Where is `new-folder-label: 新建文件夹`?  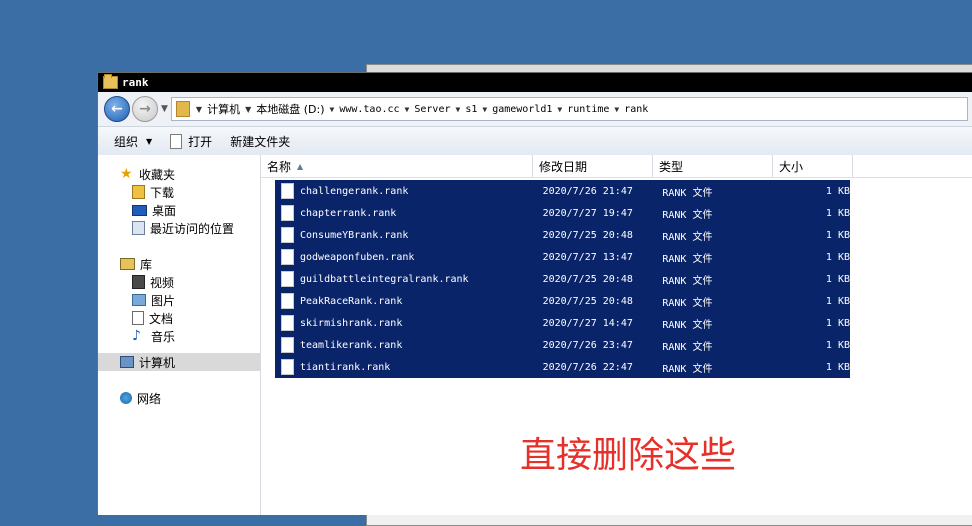
new-folder-label: 新建文件夹 is located at coordinates (260, 141).